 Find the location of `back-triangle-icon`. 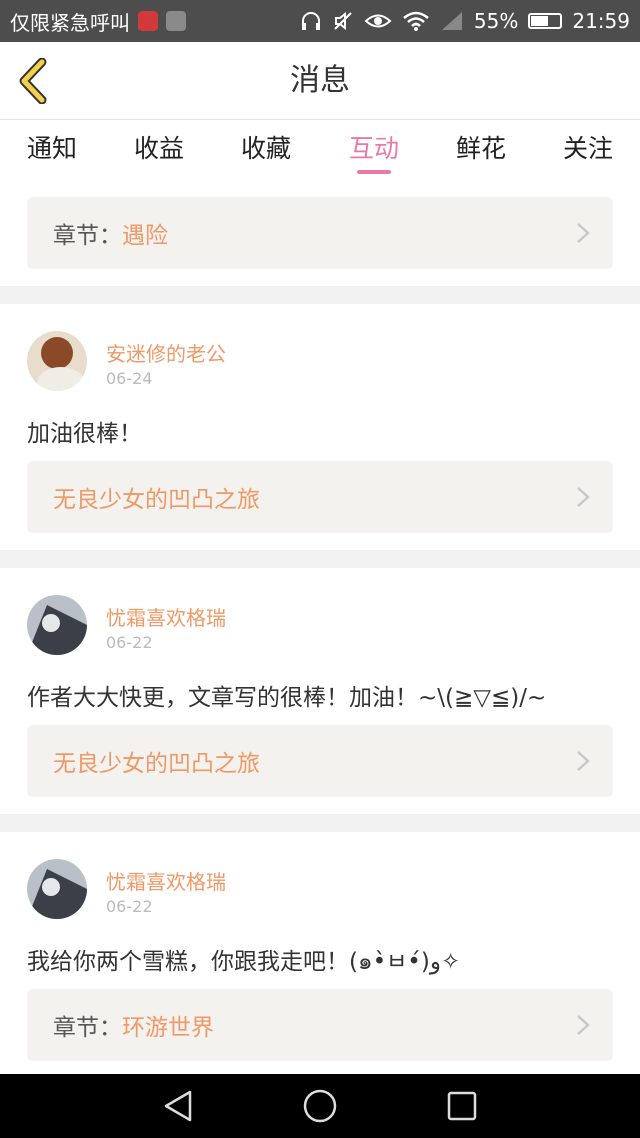

back-triangle-icon is located at coordinates (178, 1106).